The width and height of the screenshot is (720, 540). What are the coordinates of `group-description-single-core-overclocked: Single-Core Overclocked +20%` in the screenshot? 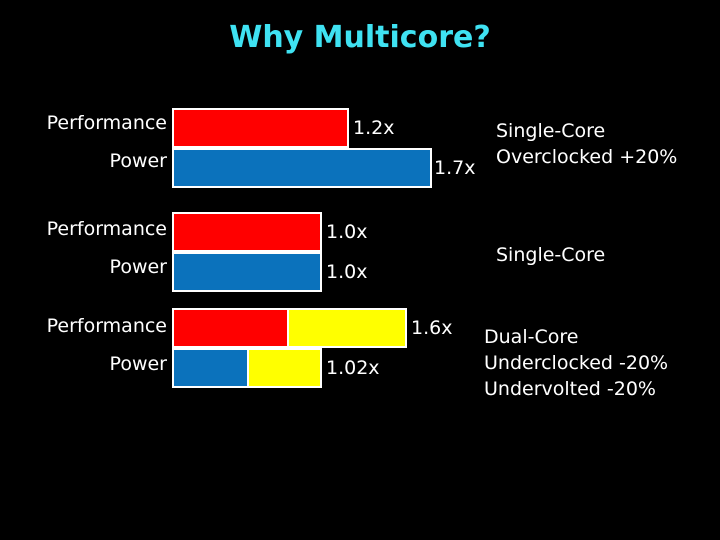 It's located at (586, 144).